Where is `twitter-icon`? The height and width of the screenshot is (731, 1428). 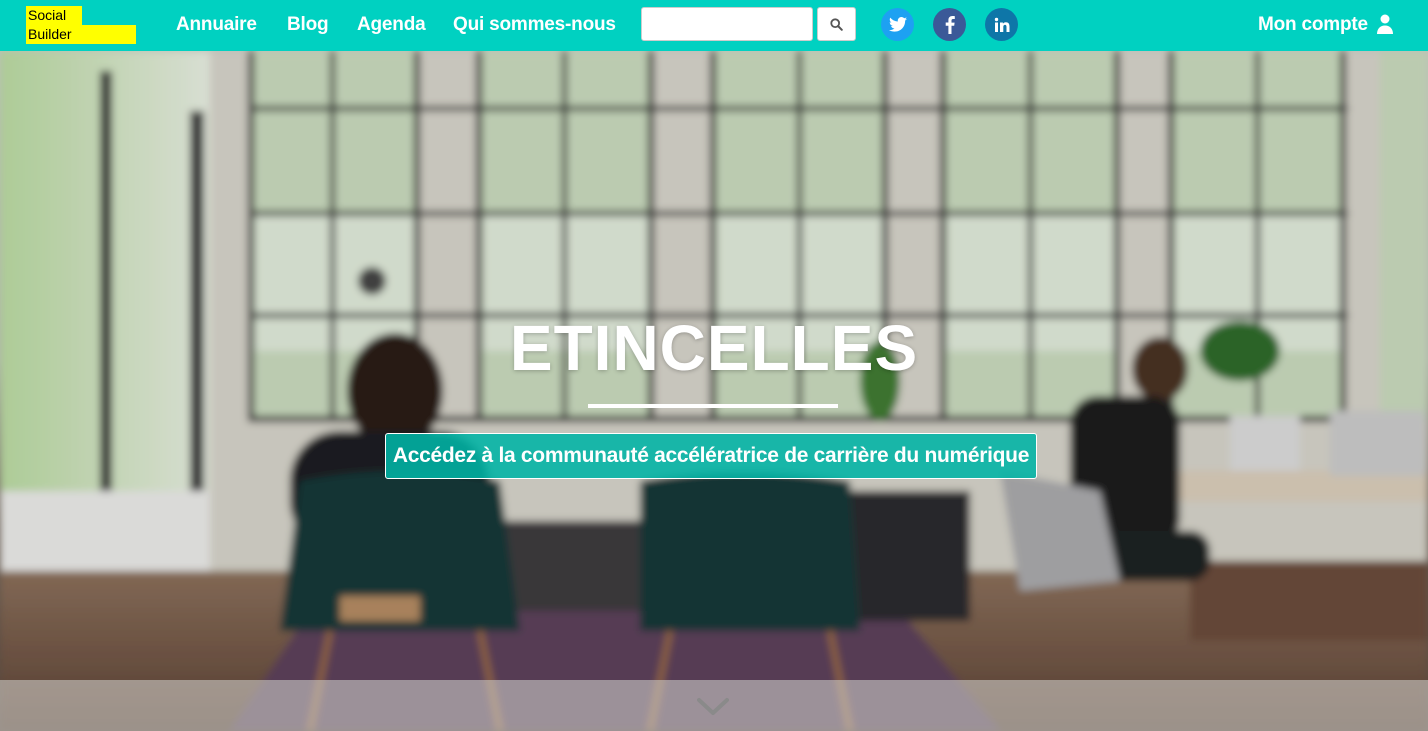
twitter-icon is located at coordinates (897, 24).